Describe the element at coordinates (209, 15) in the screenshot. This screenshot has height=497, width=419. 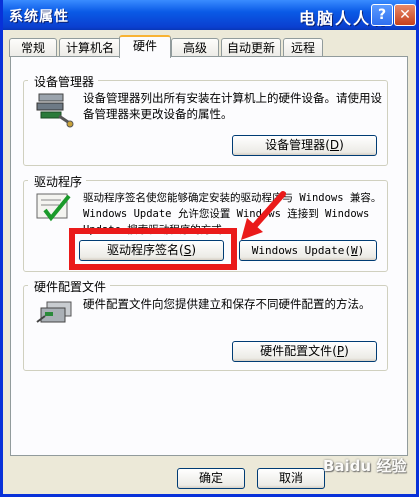
I see `title-bar: 系统属性 电脑人人有 ? ✕` at that location.